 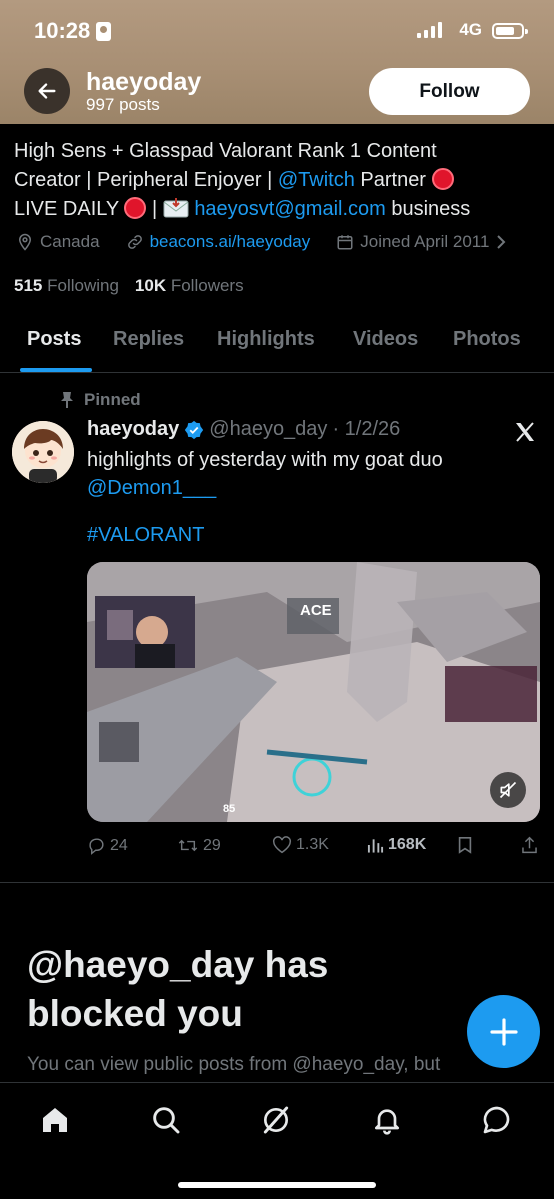 I want to click on nav-grok, so click(x=276, y=1120).